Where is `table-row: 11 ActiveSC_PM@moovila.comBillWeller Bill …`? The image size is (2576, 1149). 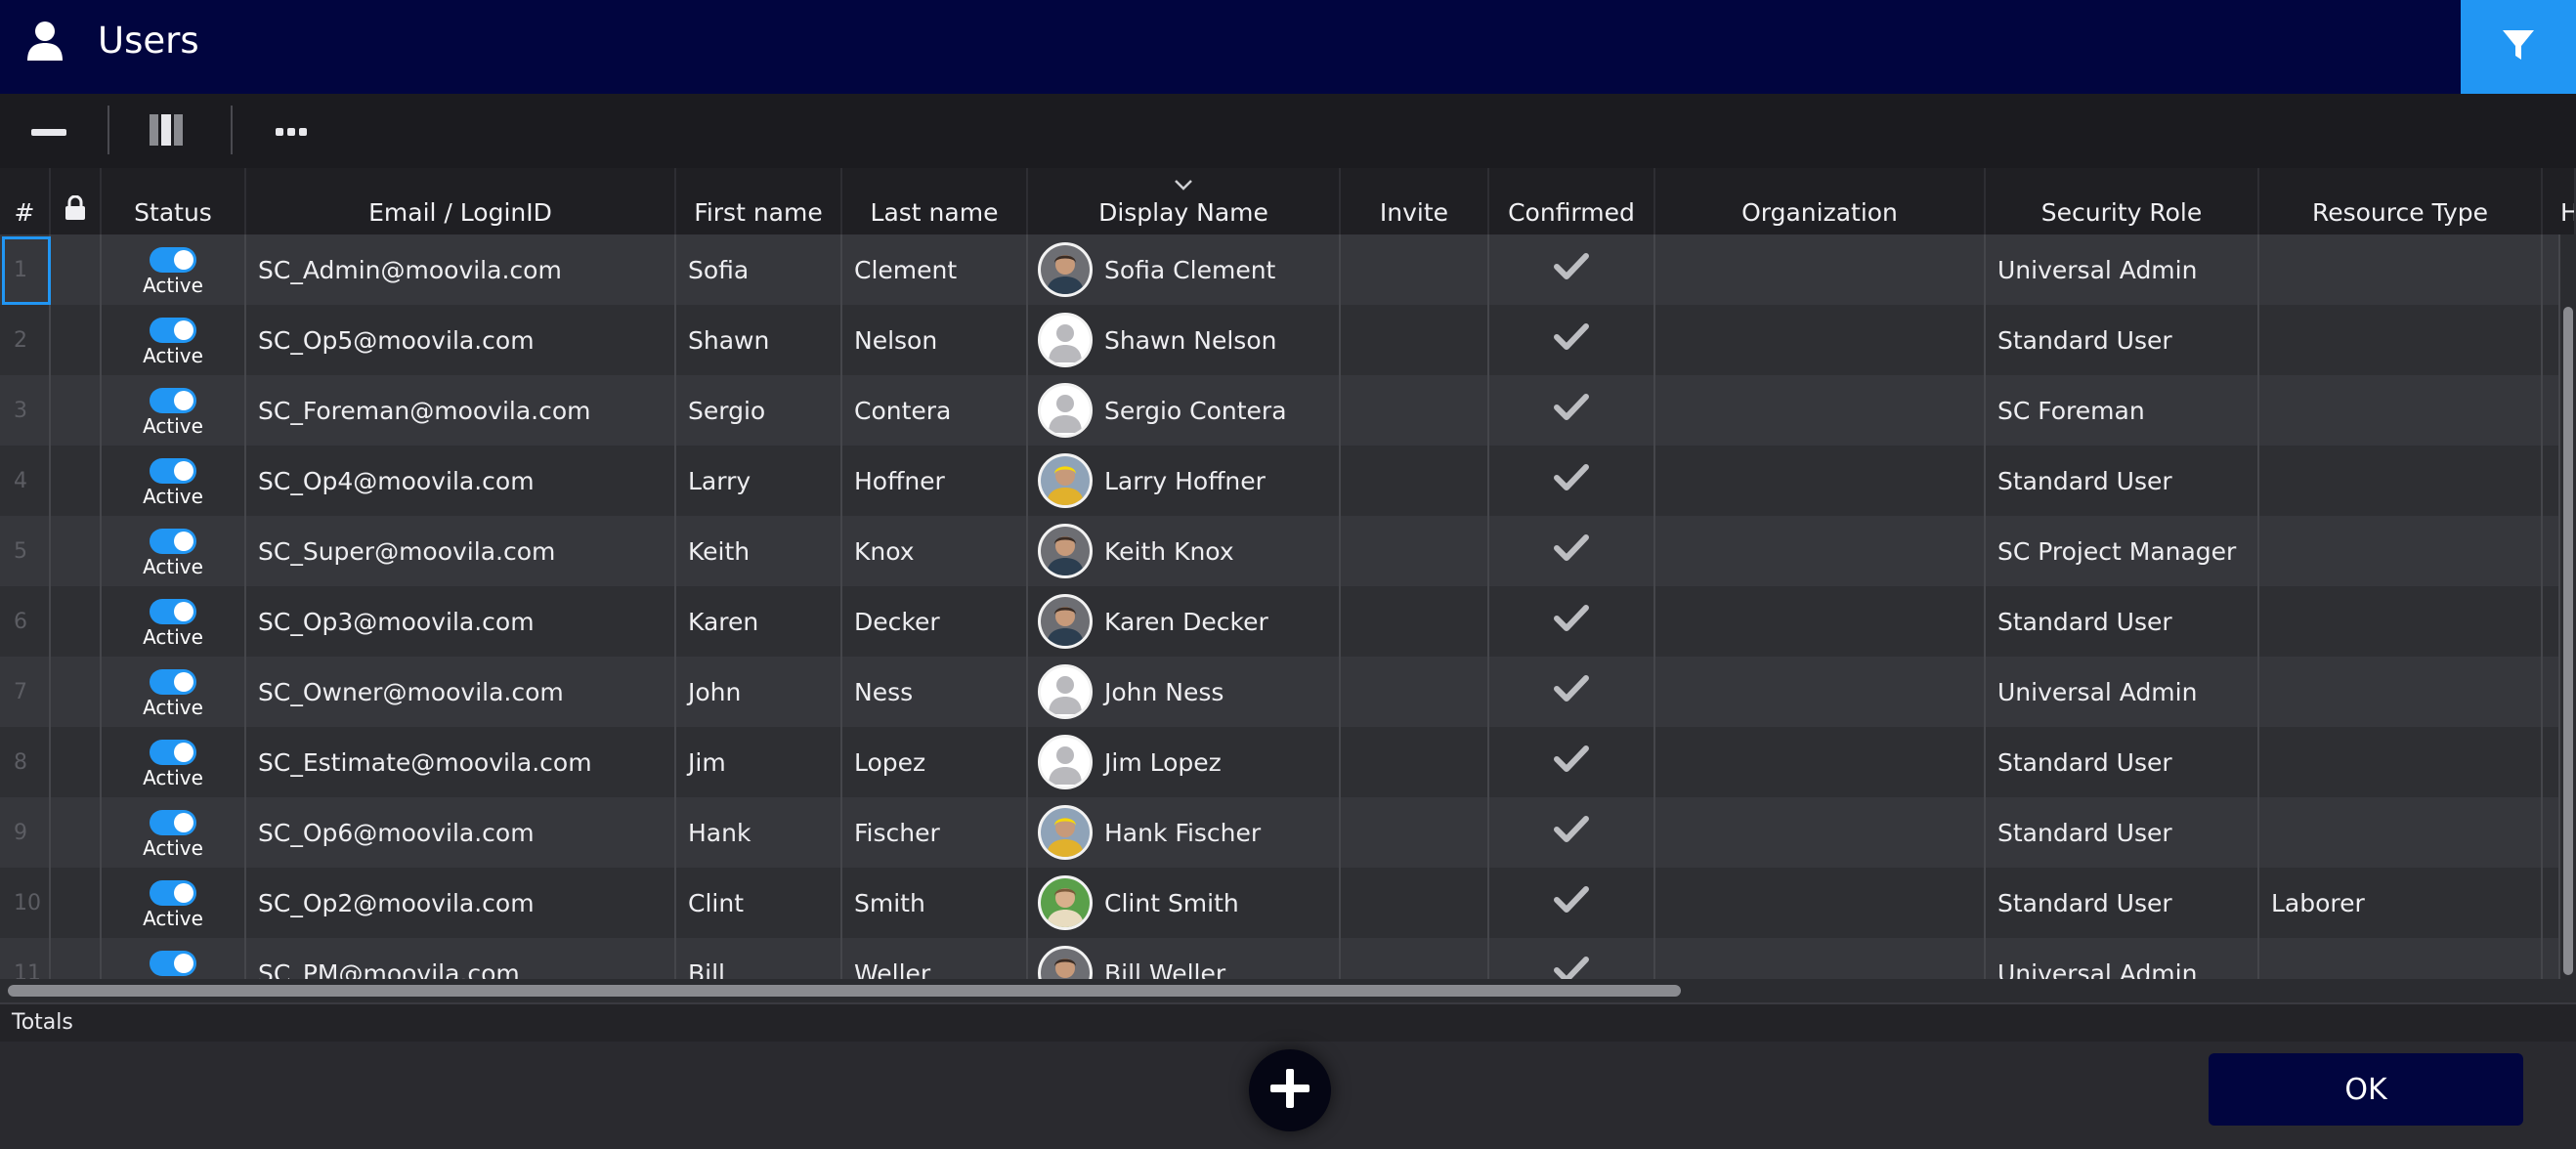 table-row: 11 ActiveSC_PM@moovila.comBillWeller Bill … is located at coordinates (1280, 958).